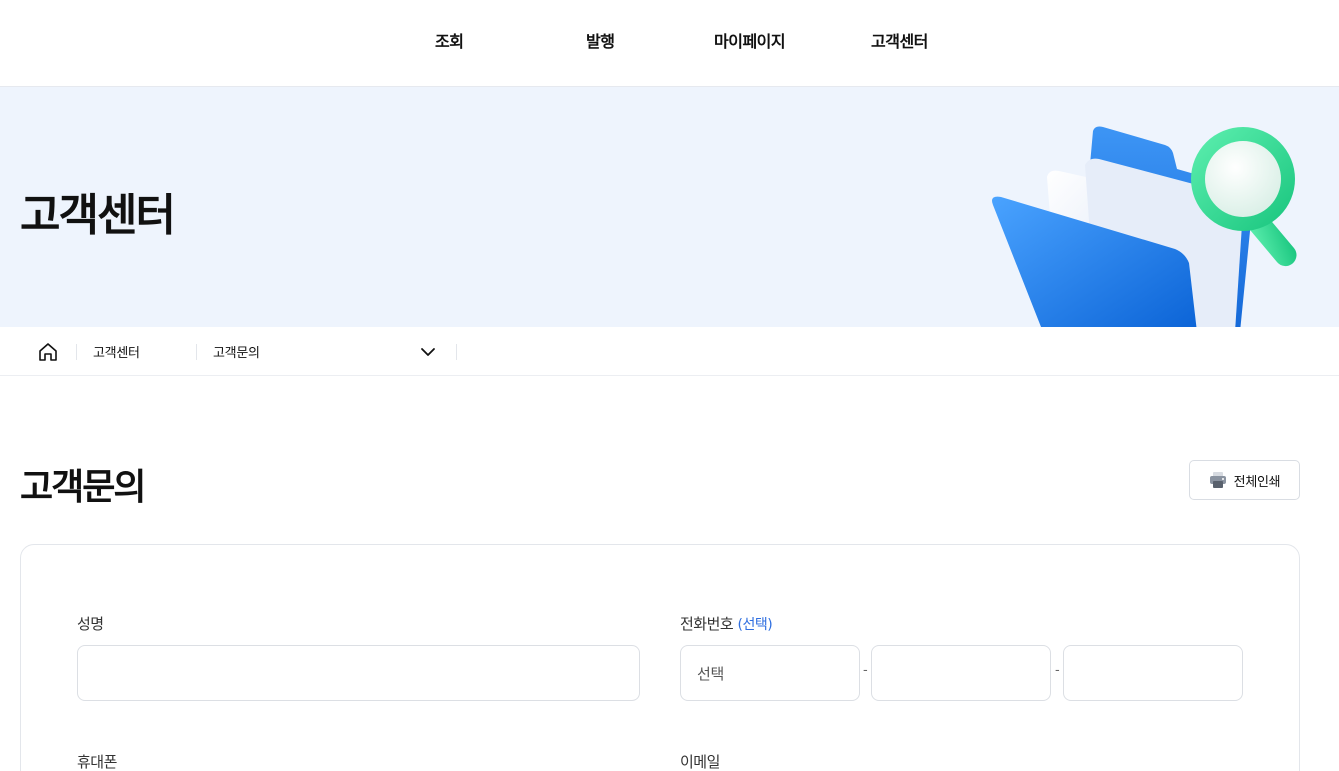 The width and height of the screenshot is (1339, 771). What do you see at coordinates (755, 625) in the screenshot?
I see `phone-optional-tag: (선택)` at bounding box center [755, 625].